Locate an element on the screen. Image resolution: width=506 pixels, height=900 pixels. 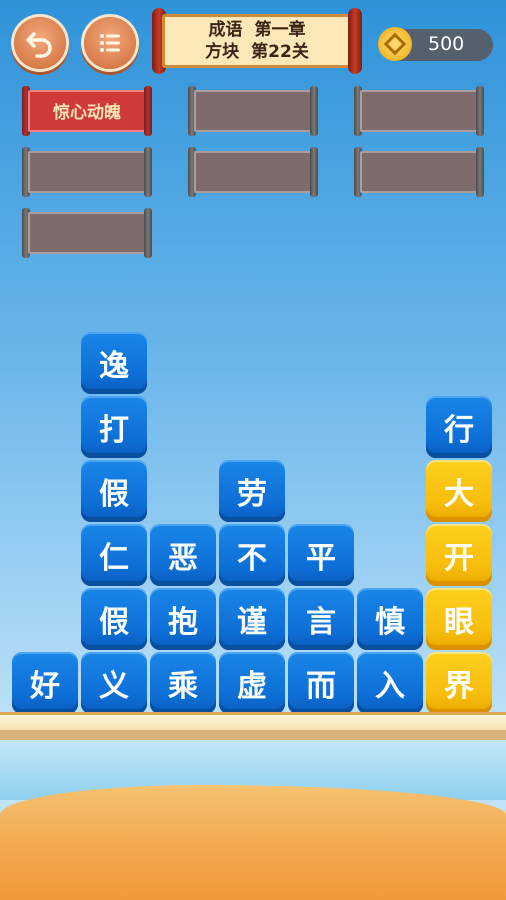
character-tile: 入 is located at coordinates (390, 683).